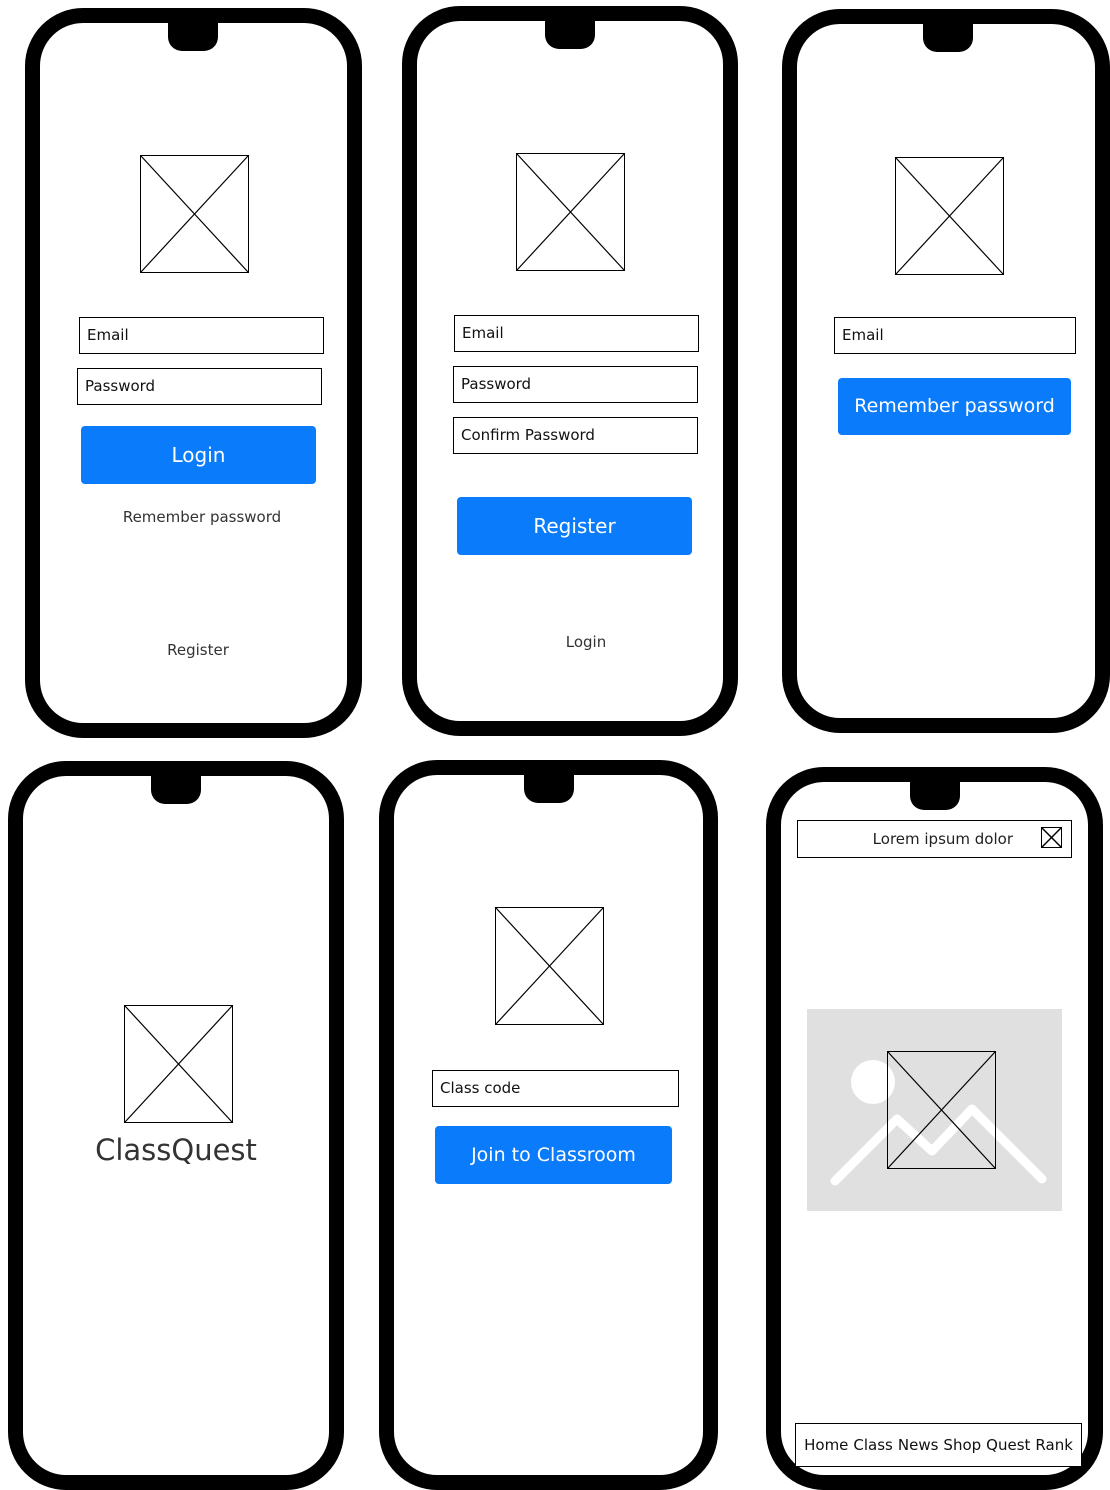 The height and width of the screenshot is (1490, 1110). Describe the element at coordinates (178, 1064) in the screenshot. I see `app-logo-placeholder-icon` at that location.